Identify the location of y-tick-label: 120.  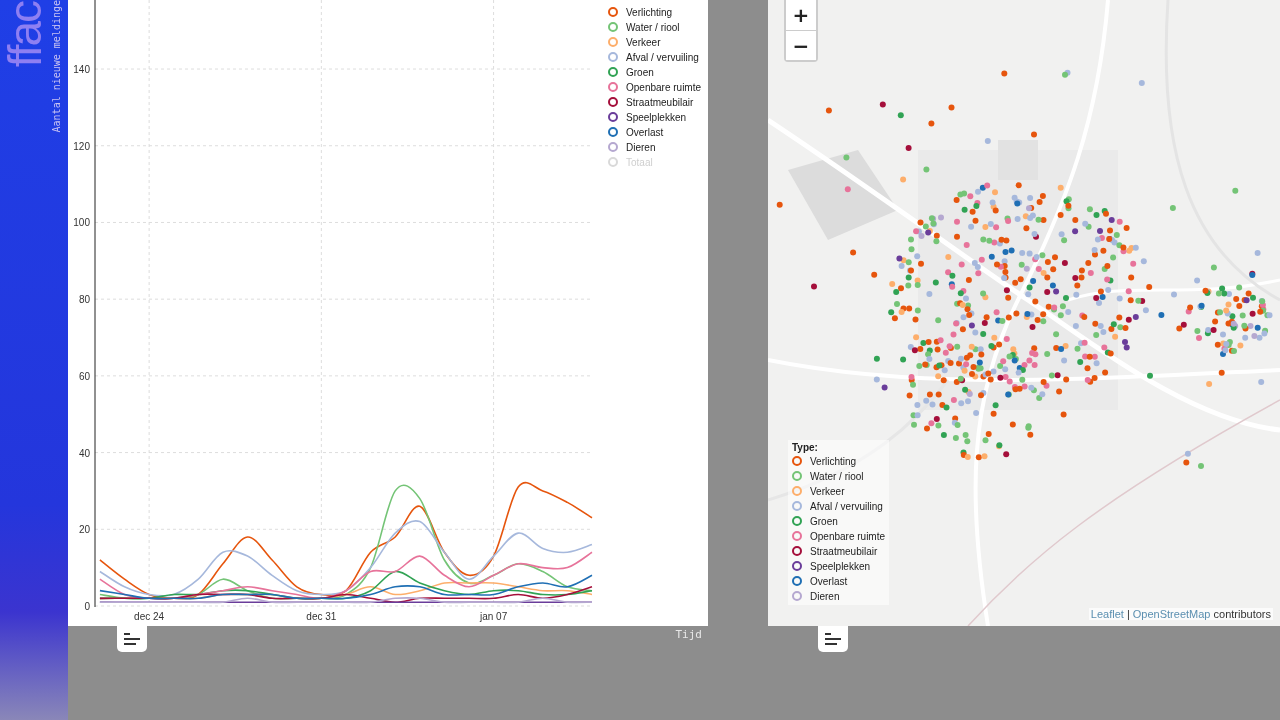
(81, 146).